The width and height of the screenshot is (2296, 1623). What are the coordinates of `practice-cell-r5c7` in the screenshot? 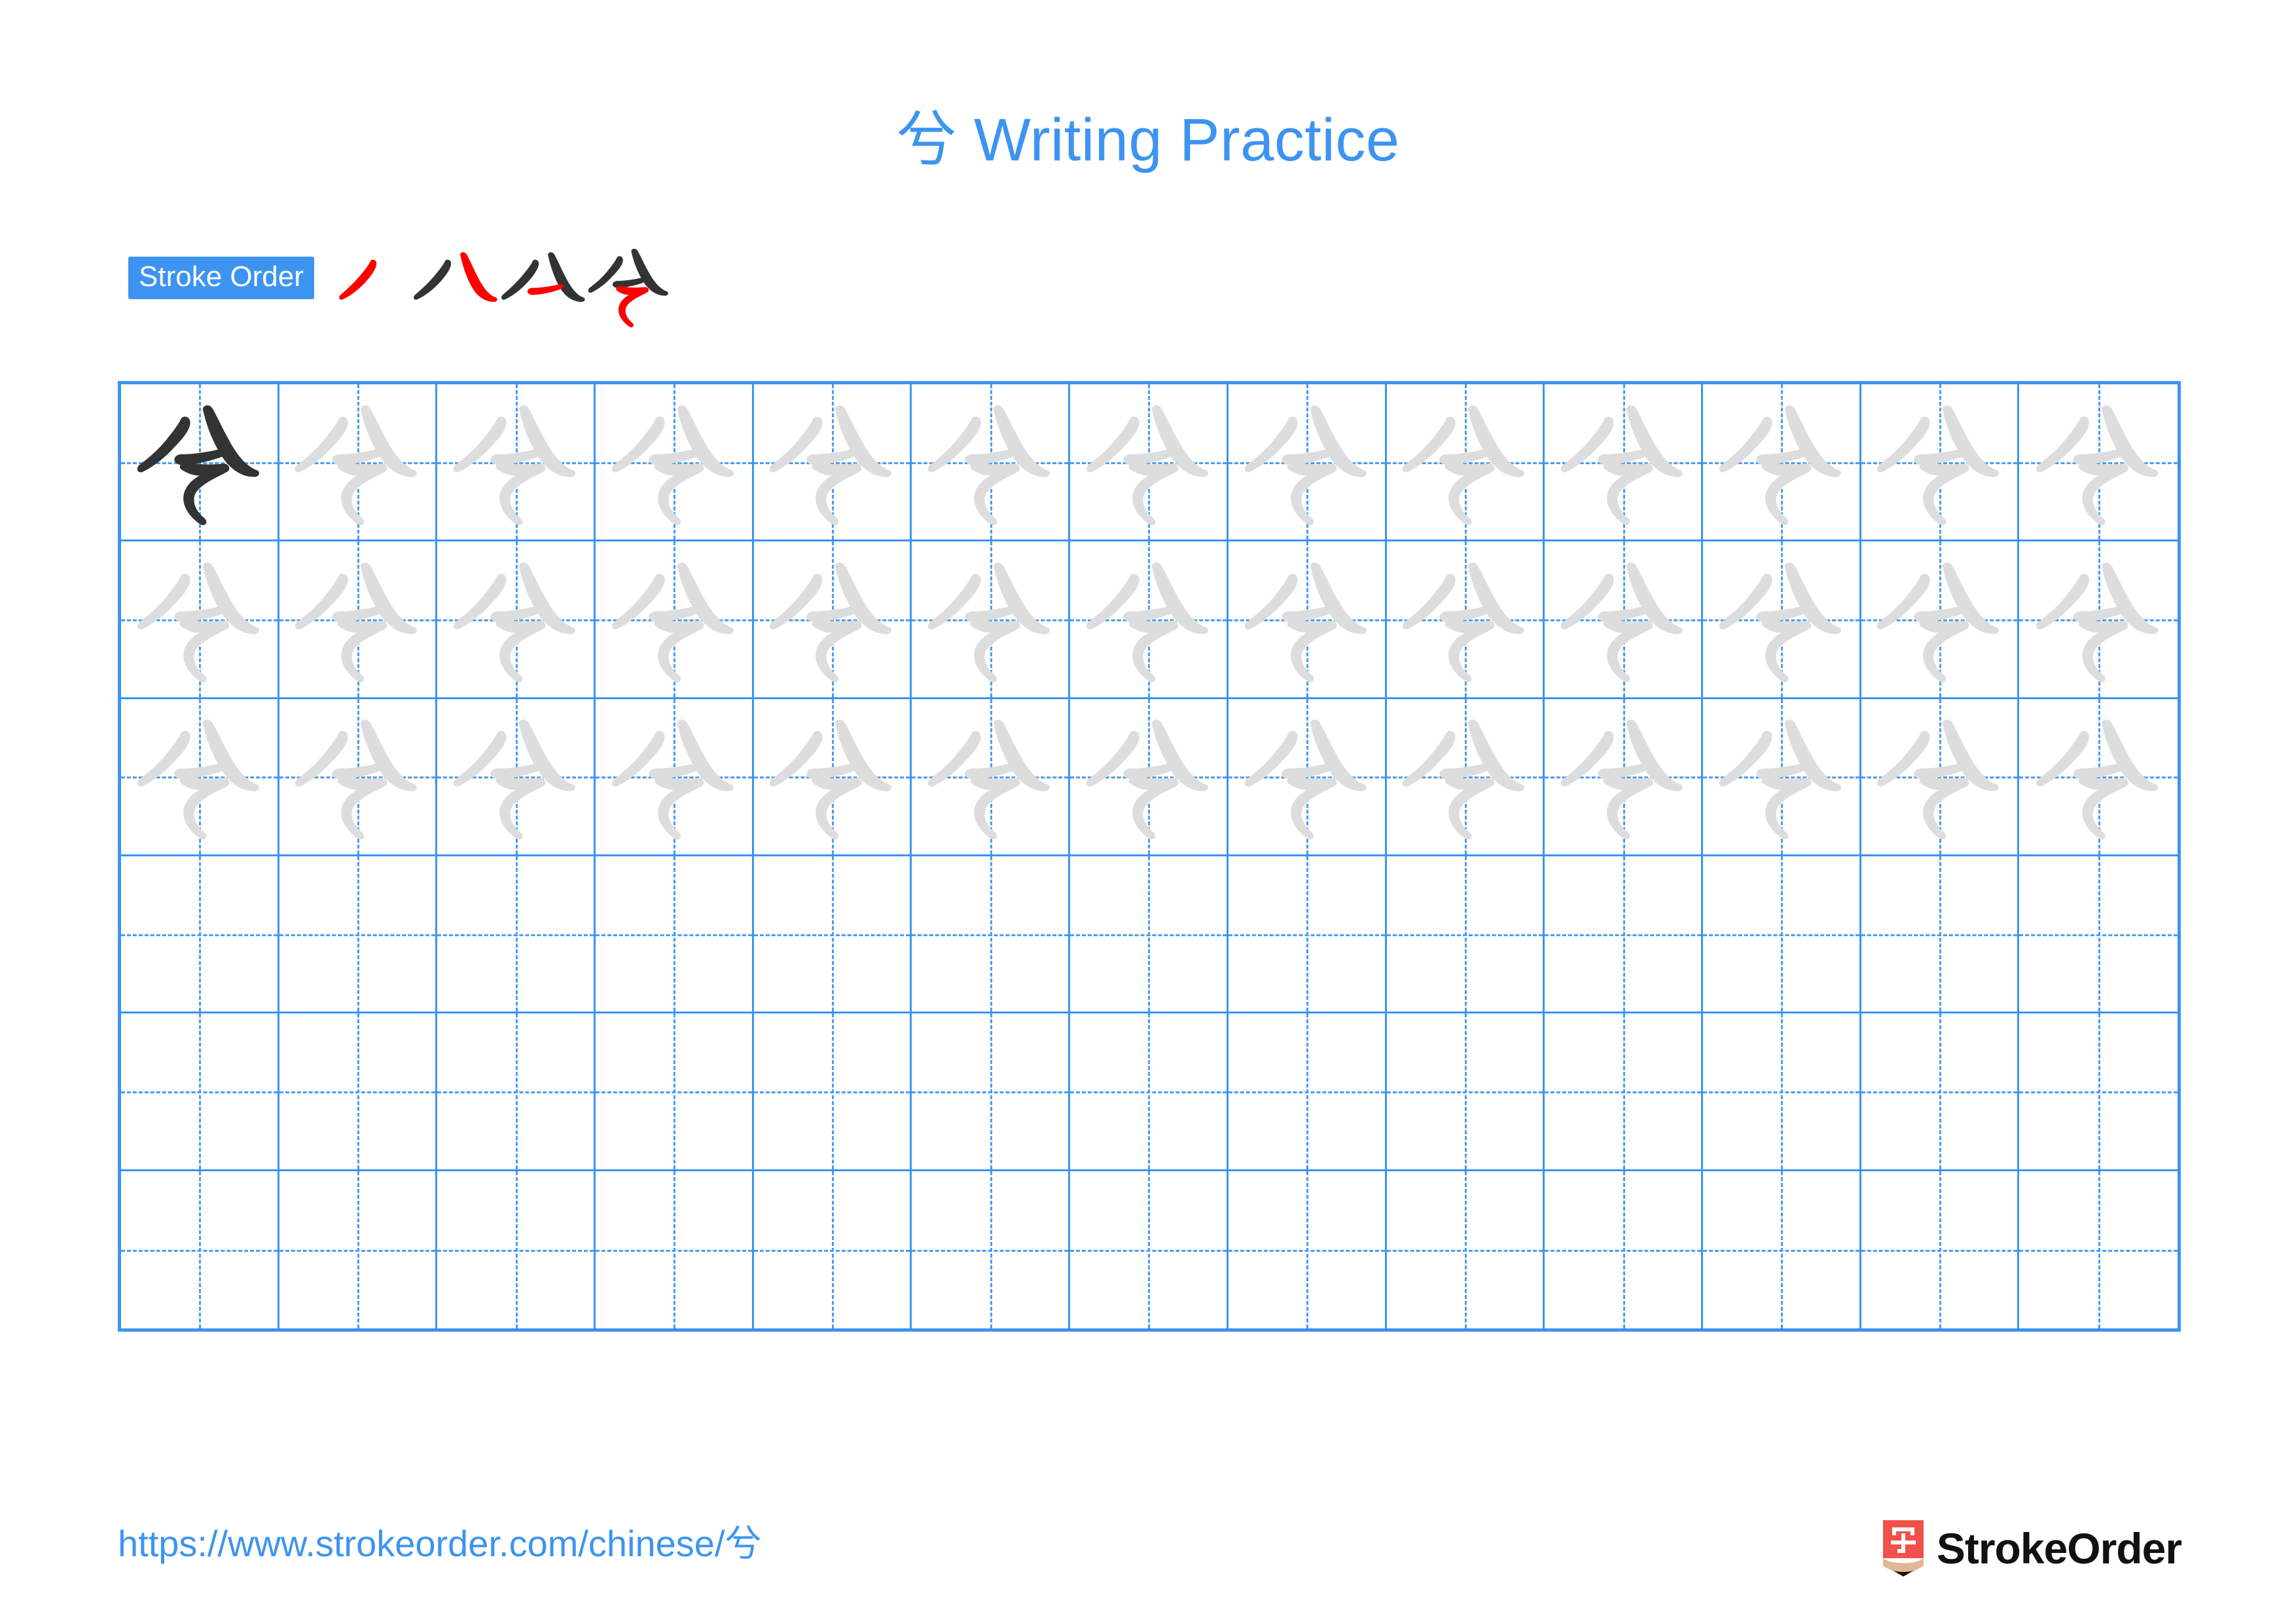 It's located at (1149, 1092).